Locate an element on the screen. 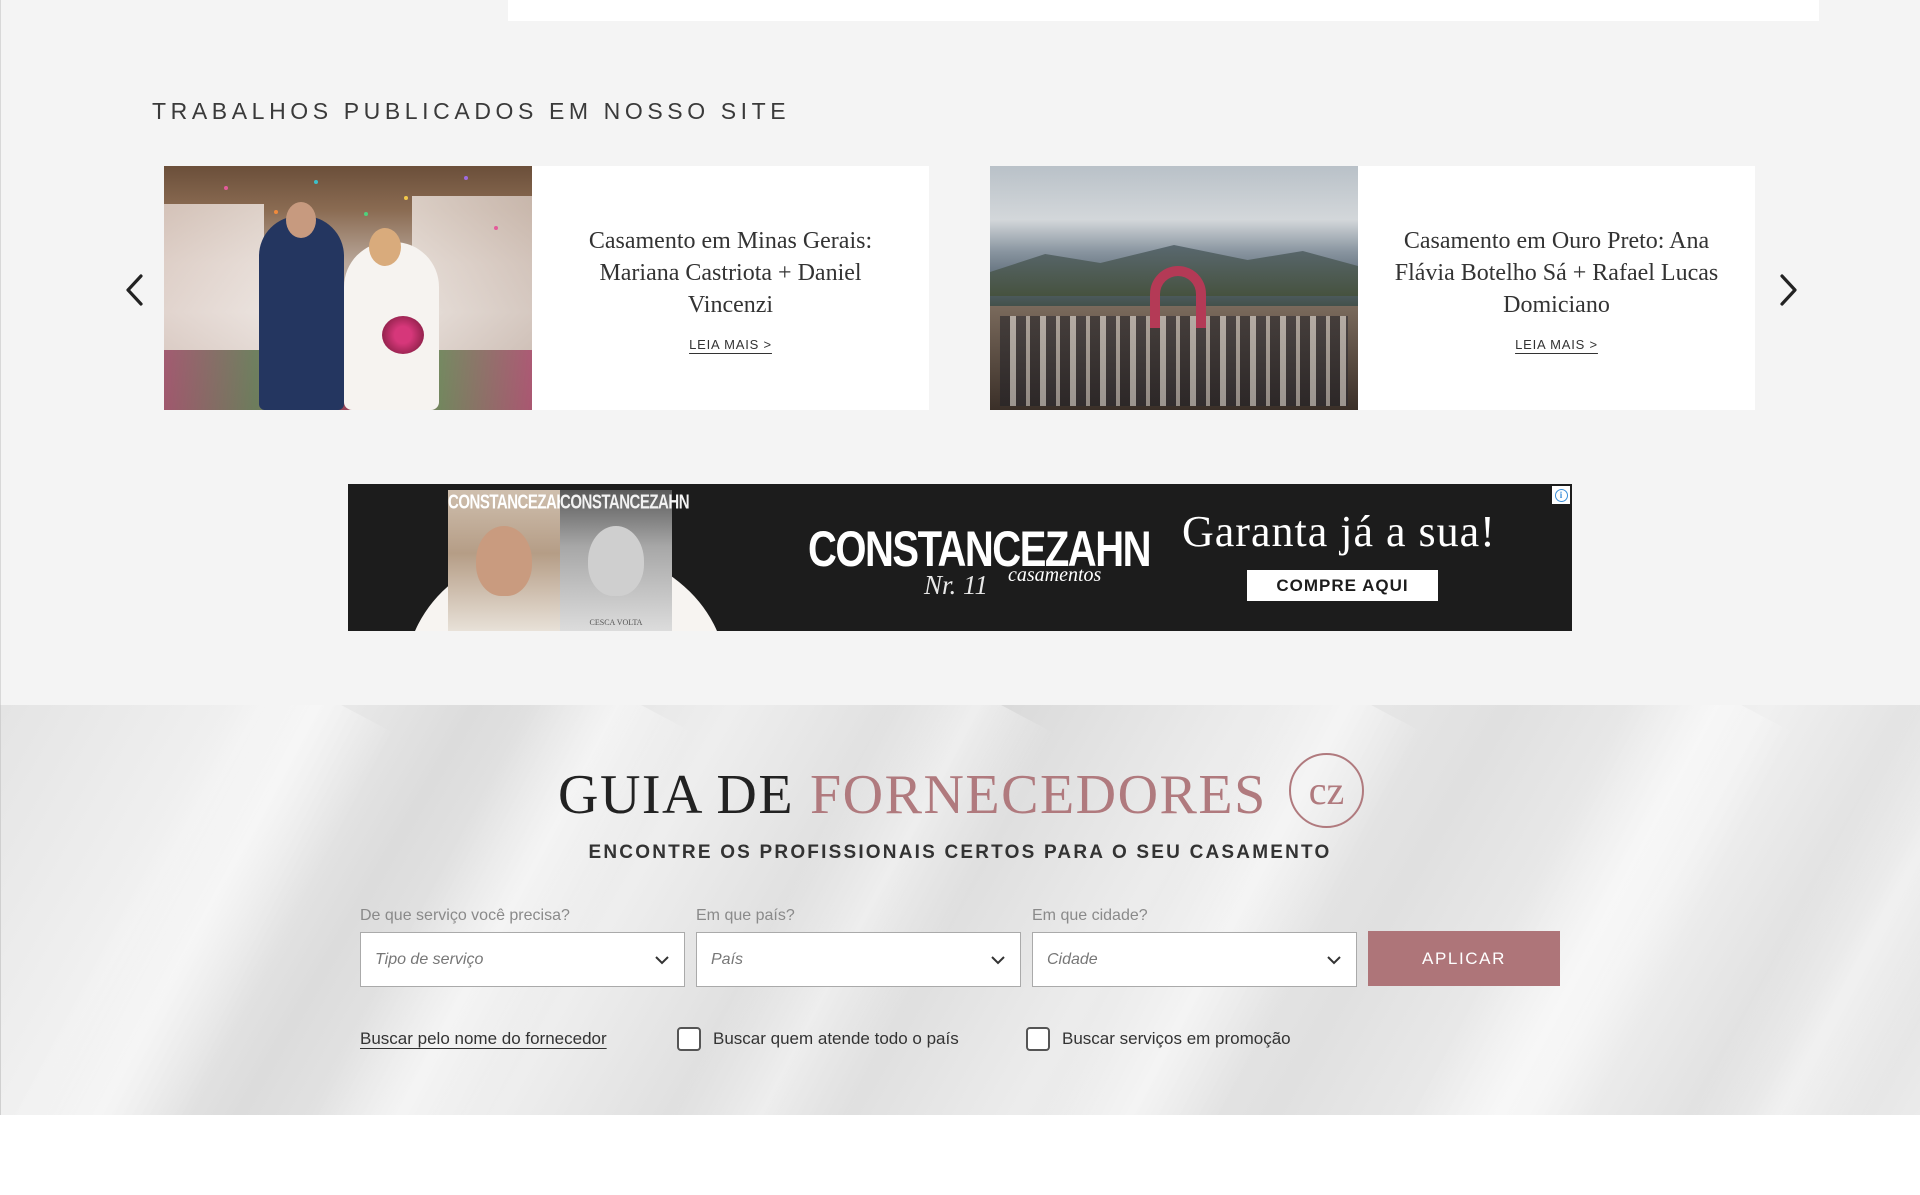 The height and width of the screenshot is (1195, 1920). chevron-right-icon is located at coordinates (1788, 290).